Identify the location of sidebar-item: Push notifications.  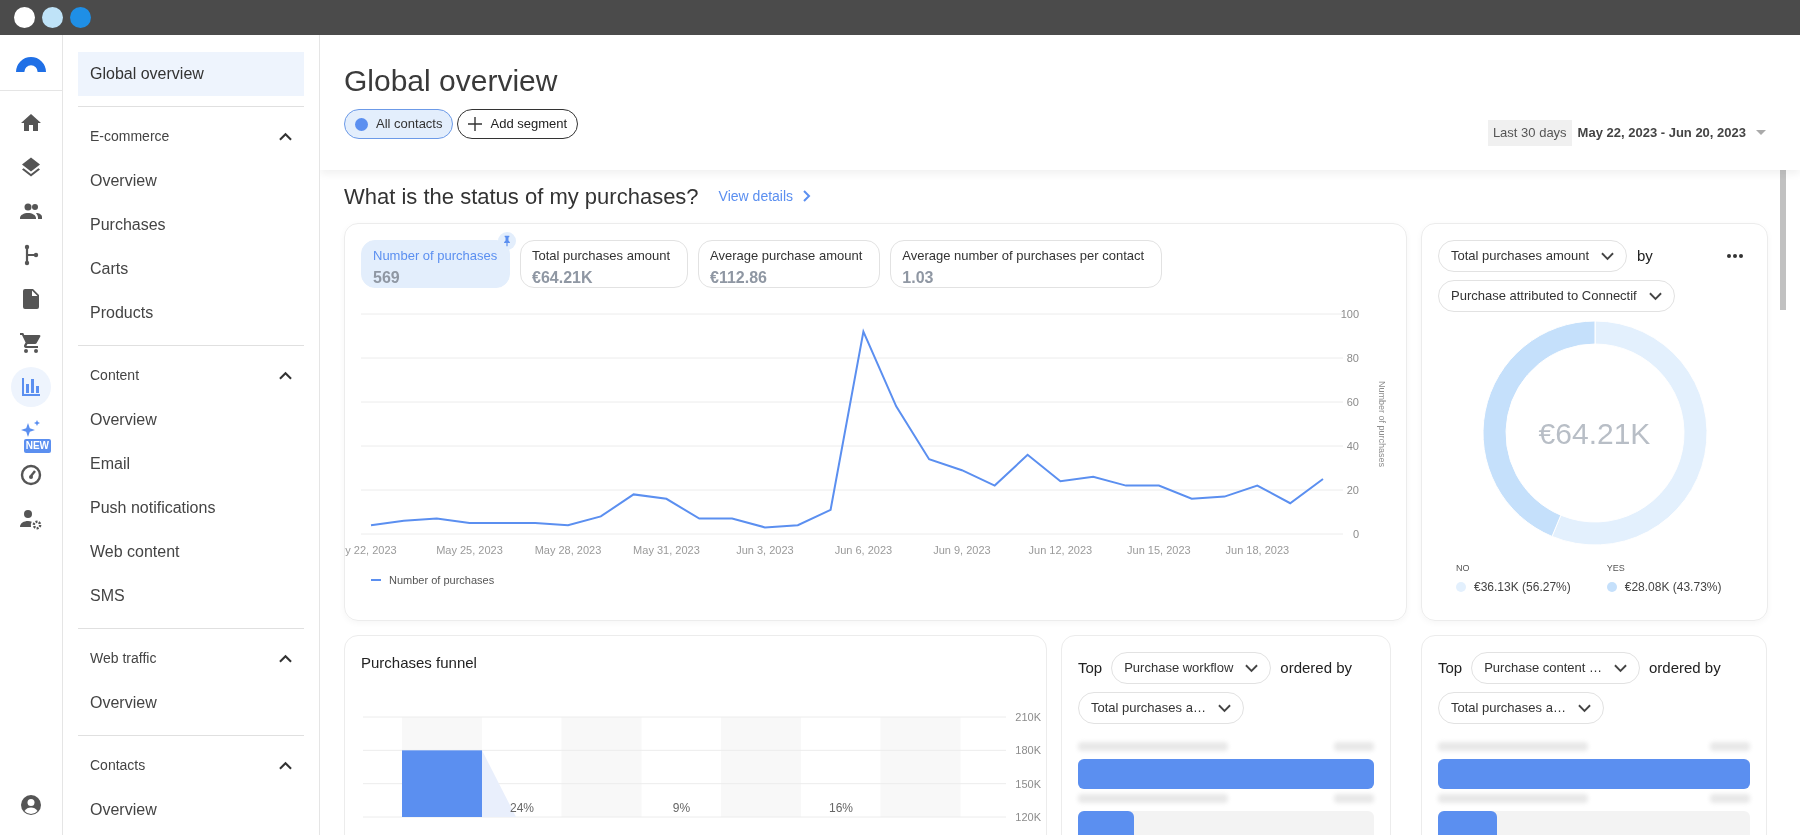
(191, 508).